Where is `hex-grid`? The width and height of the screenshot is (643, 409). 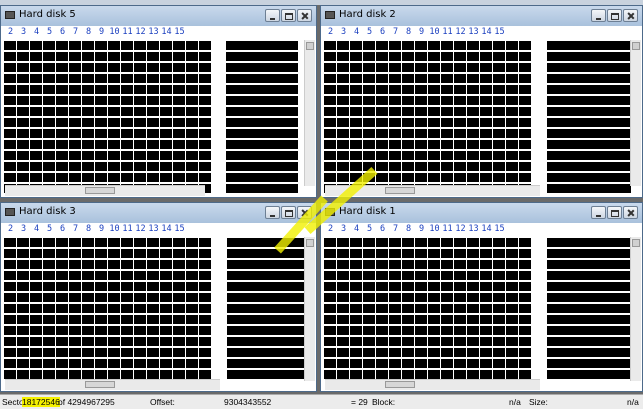
hex-grid is located at coordinates (108, 308).